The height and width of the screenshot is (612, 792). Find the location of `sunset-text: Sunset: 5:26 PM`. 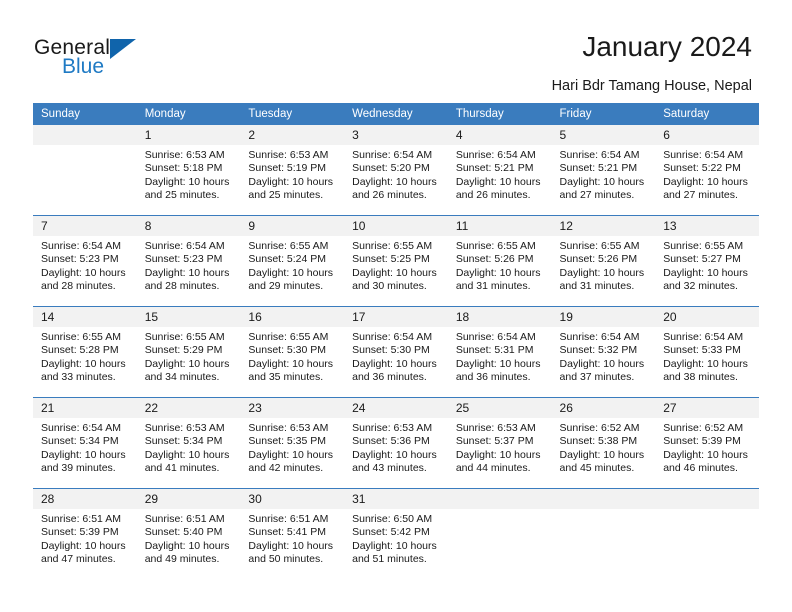

sunset-text: Sunset: 5:26 PM is located at coordinates (598, 259).